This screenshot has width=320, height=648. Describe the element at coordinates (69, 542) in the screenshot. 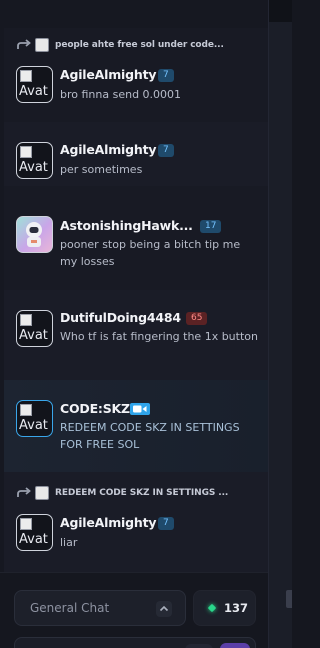

I see `message-text: liar` at that location.